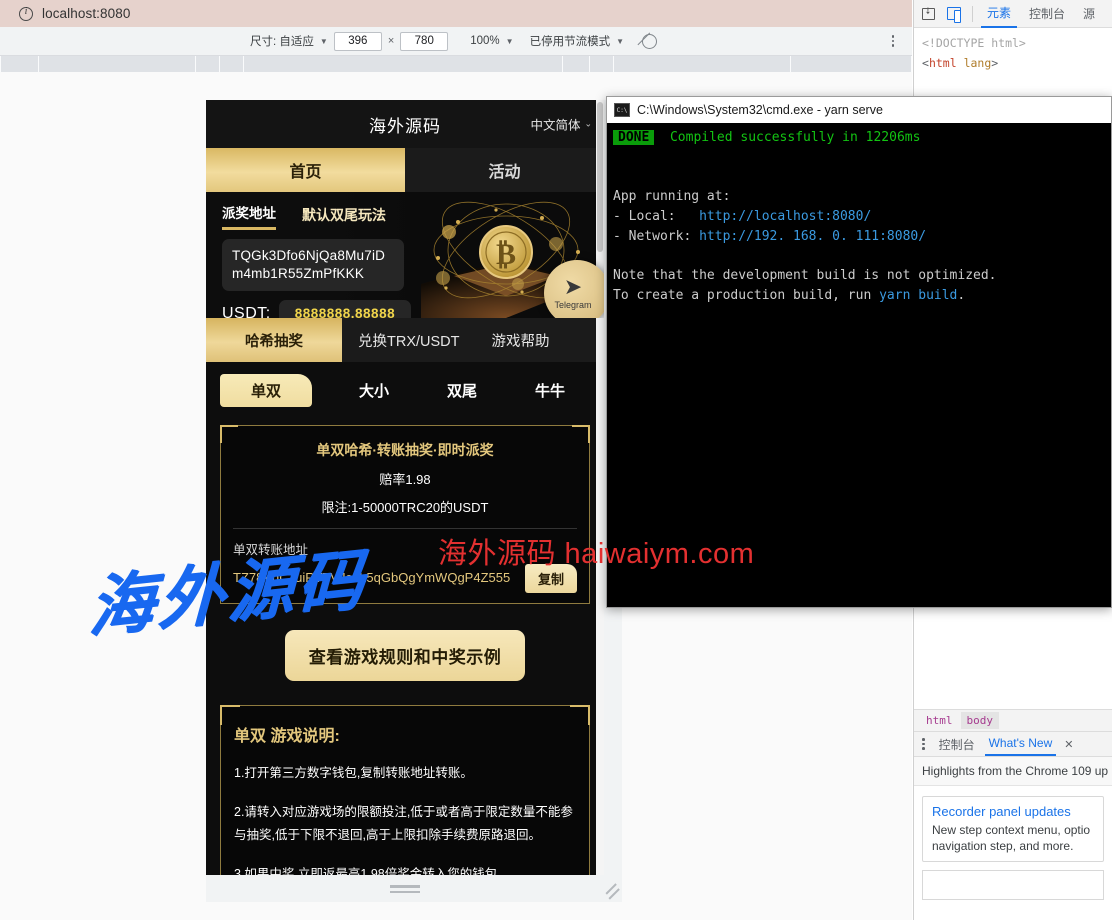 The image size is (1112, 920). What do you see at coordinates (249, 216) in the screenshot?
I see `tab-payout-address: 派奖地址` at bounding box center [249, 216].